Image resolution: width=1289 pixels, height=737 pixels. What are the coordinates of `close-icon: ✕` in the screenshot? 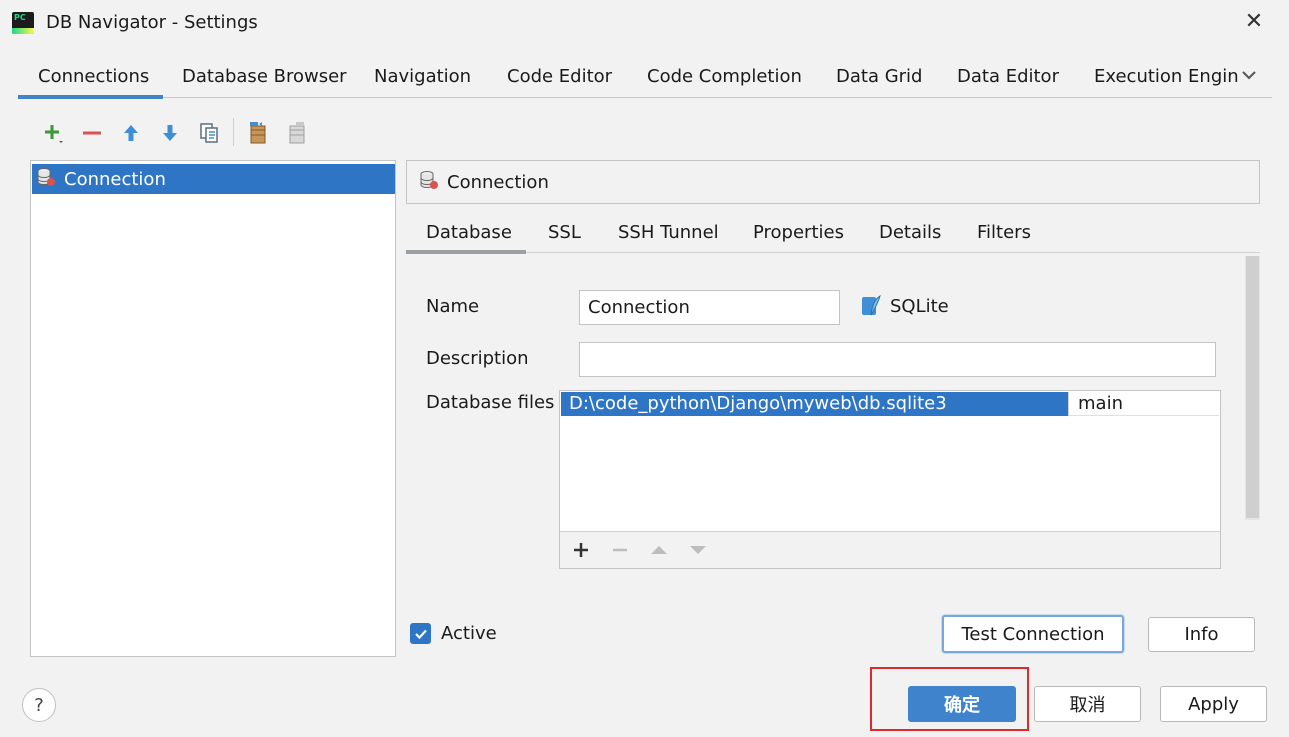 It's located at (1254, 22).